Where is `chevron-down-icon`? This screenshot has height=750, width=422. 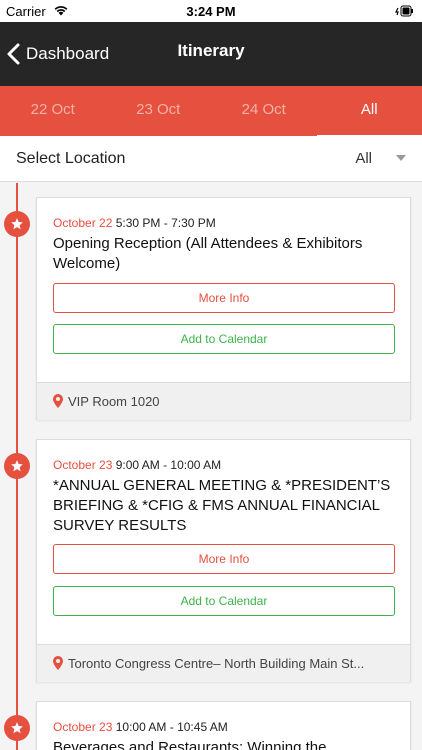
chevron-down-icon is located at coordinates (401, 158).